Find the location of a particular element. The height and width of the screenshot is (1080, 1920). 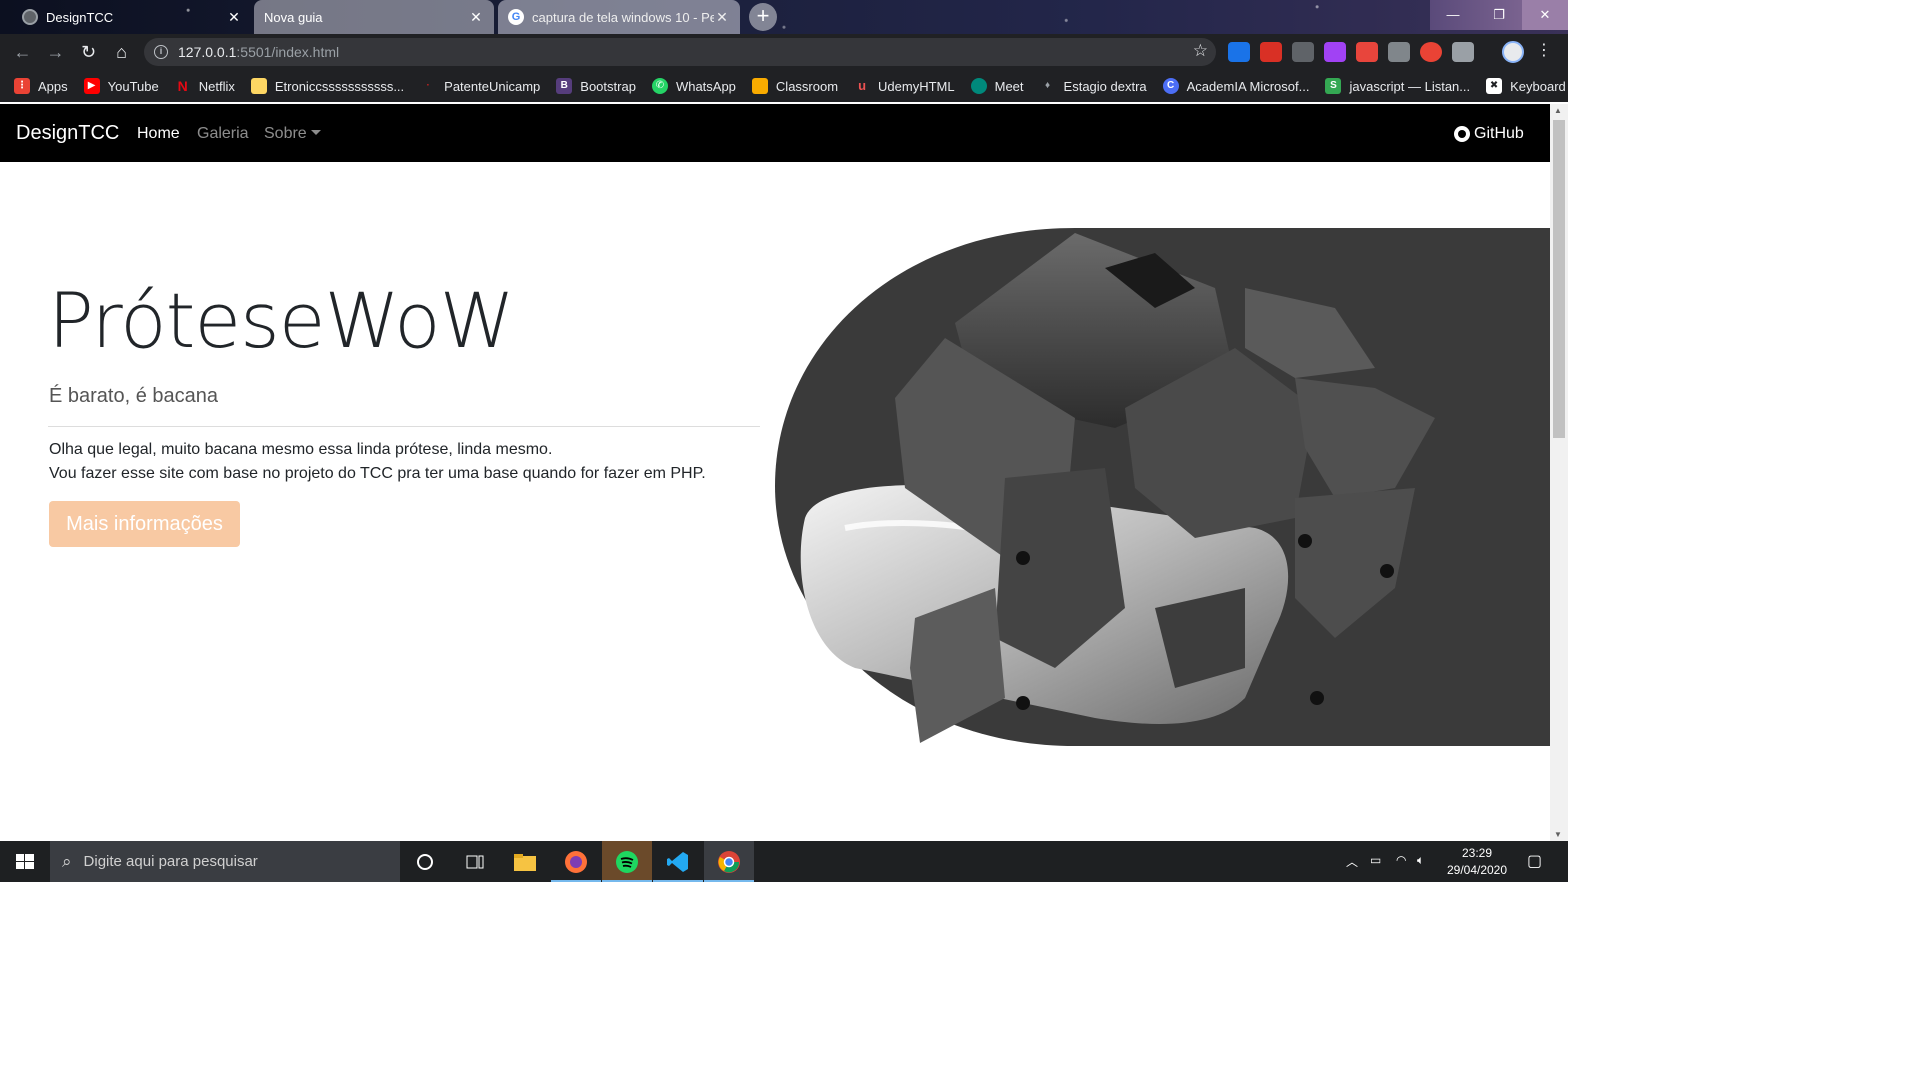

star-icon: ☆ is located at coordinates (1200, 51).